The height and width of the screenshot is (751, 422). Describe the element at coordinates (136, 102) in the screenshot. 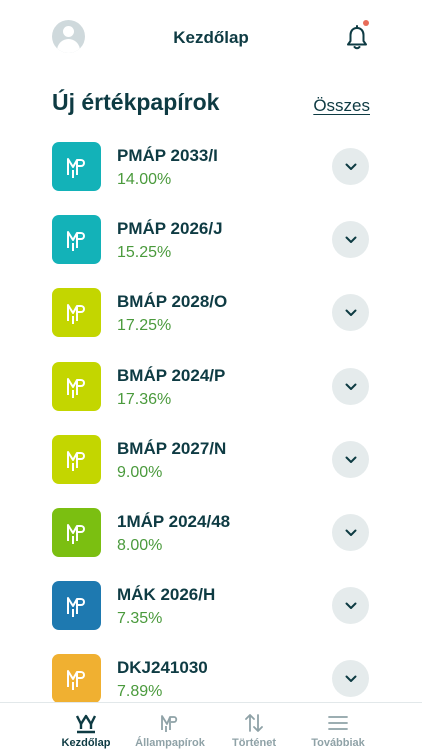

I see `section-title: Új értékpapírok` at that location.